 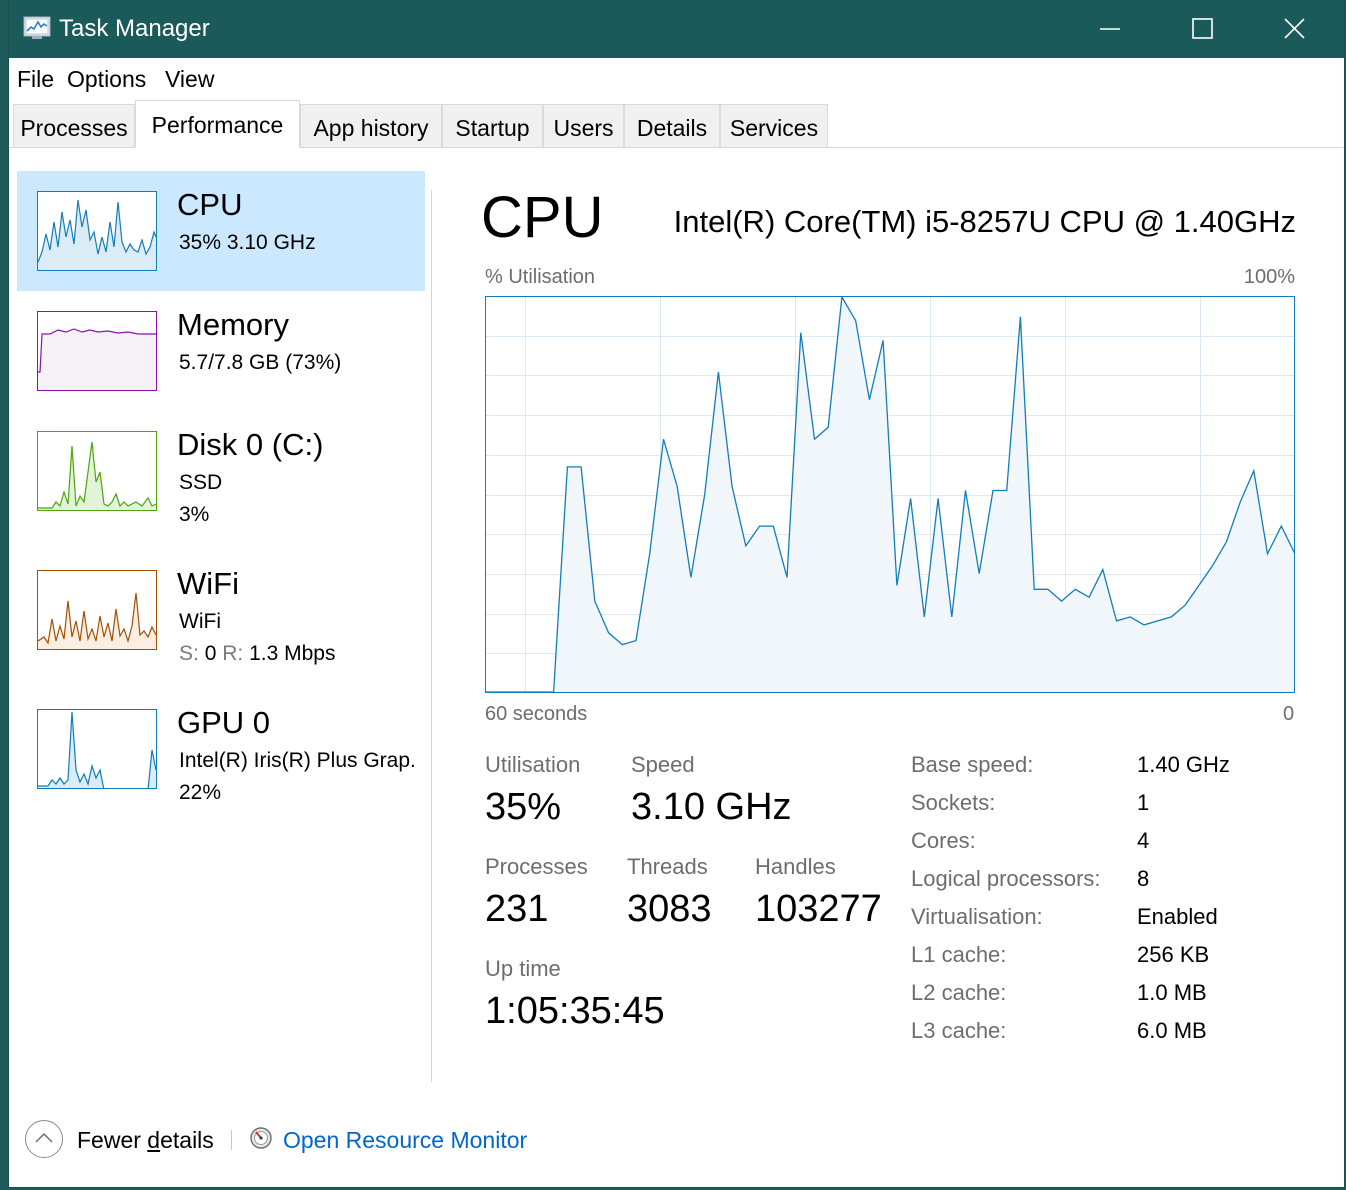 What do you see at coordinates (371, 125) in the screenshot?
I see `tab-app-history: App history` at bounding box center [371, 125].